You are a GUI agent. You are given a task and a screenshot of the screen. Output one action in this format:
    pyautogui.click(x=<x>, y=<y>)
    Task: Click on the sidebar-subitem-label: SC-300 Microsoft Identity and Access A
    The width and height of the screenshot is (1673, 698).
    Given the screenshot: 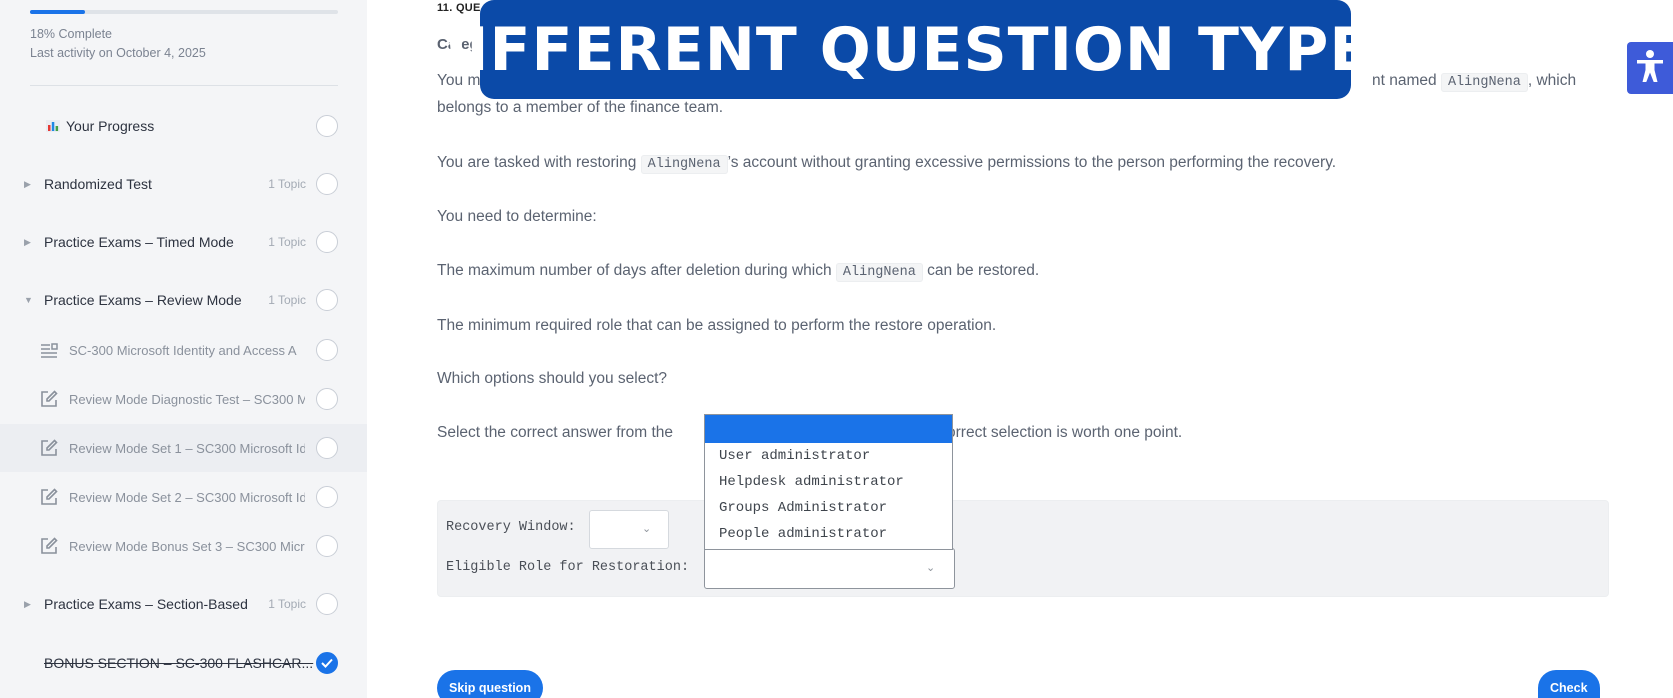 What is the action you would take?
    pyautogui.click(x=183, y=350)
    